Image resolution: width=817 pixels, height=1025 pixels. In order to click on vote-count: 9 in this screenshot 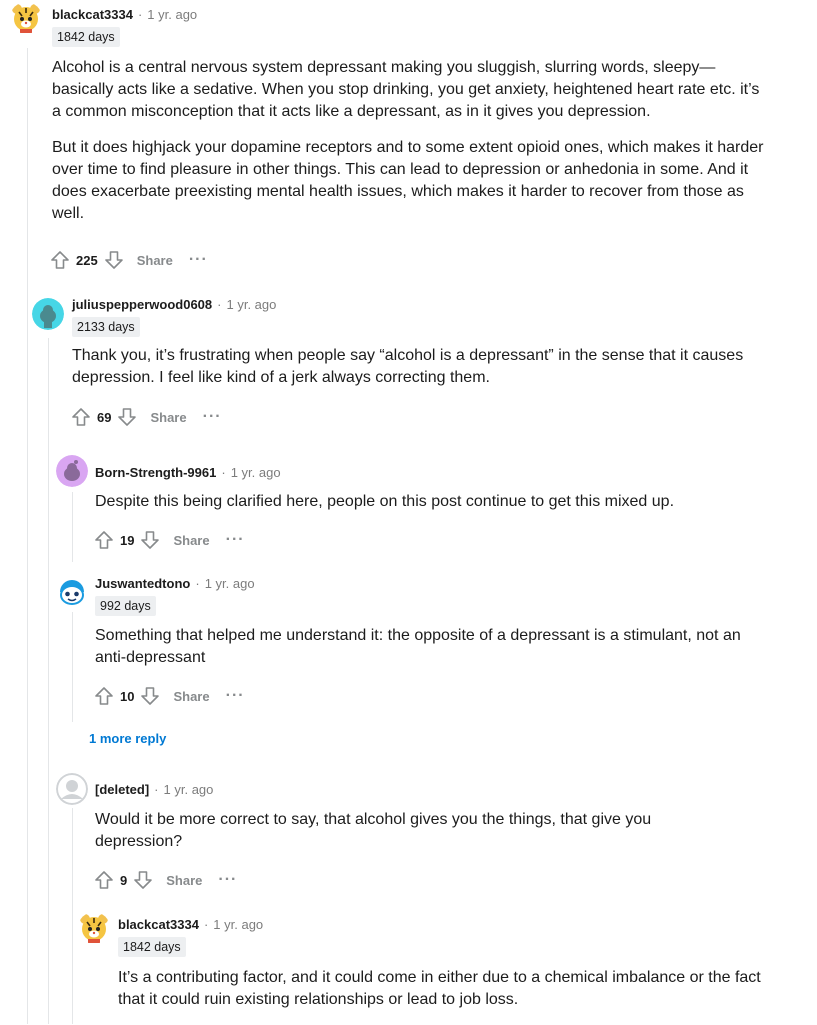, I will do `click(124, 880)`.